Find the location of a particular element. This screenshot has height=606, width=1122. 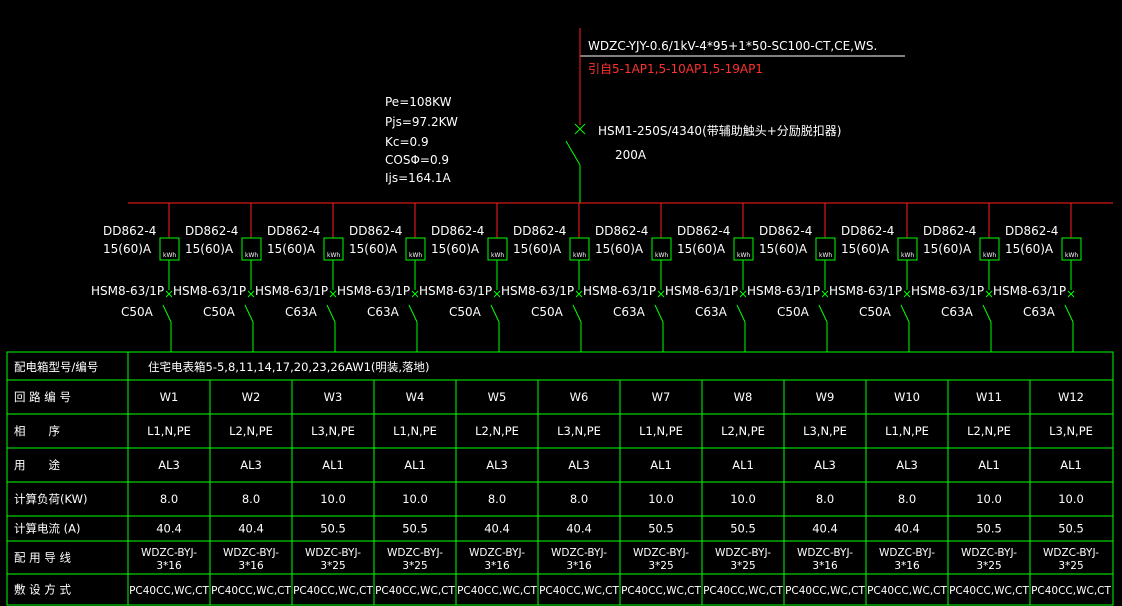

table-cell: W9 is located at coordinates (825, 397).